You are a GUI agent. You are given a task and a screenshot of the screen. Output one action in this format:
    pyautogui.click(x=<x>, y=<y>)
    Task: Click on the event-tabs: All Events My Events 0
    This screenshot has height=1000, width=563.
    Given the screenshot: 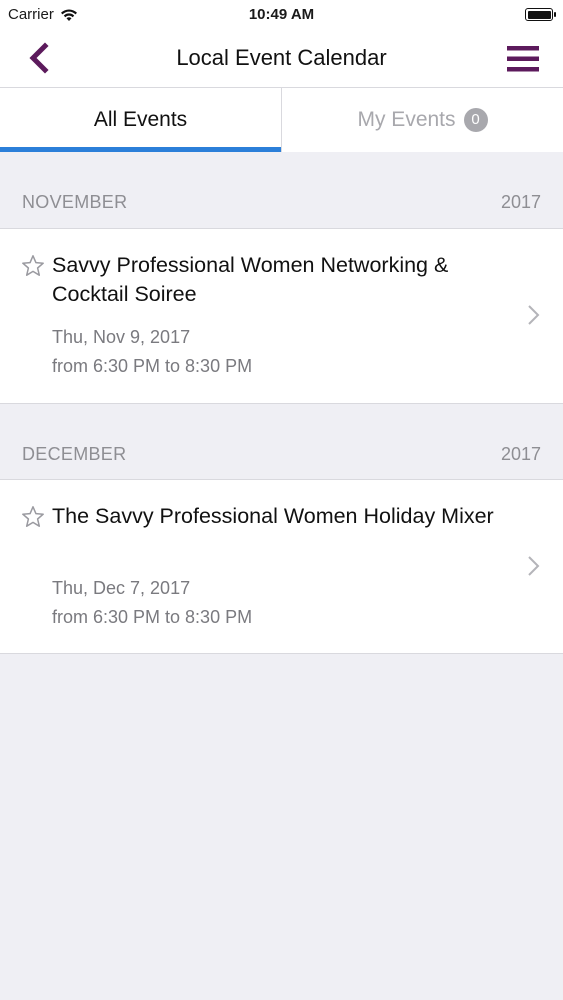 What is the action you would take?
    pyautogui.click(x=281, y=119)
    